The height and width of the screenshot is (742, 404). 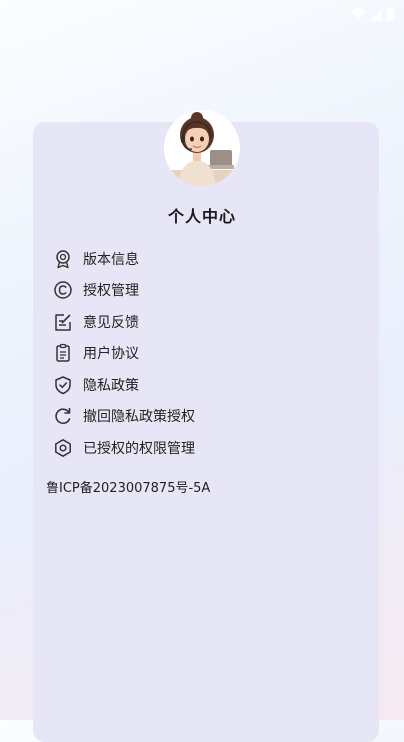 I want to click on edit-note-icon, so click(x=63, y=322).